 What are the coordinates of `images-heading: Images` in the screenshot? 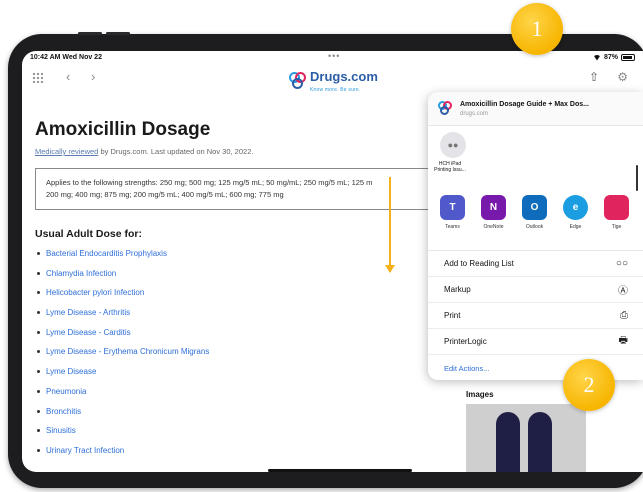 It's located at (480, 394).